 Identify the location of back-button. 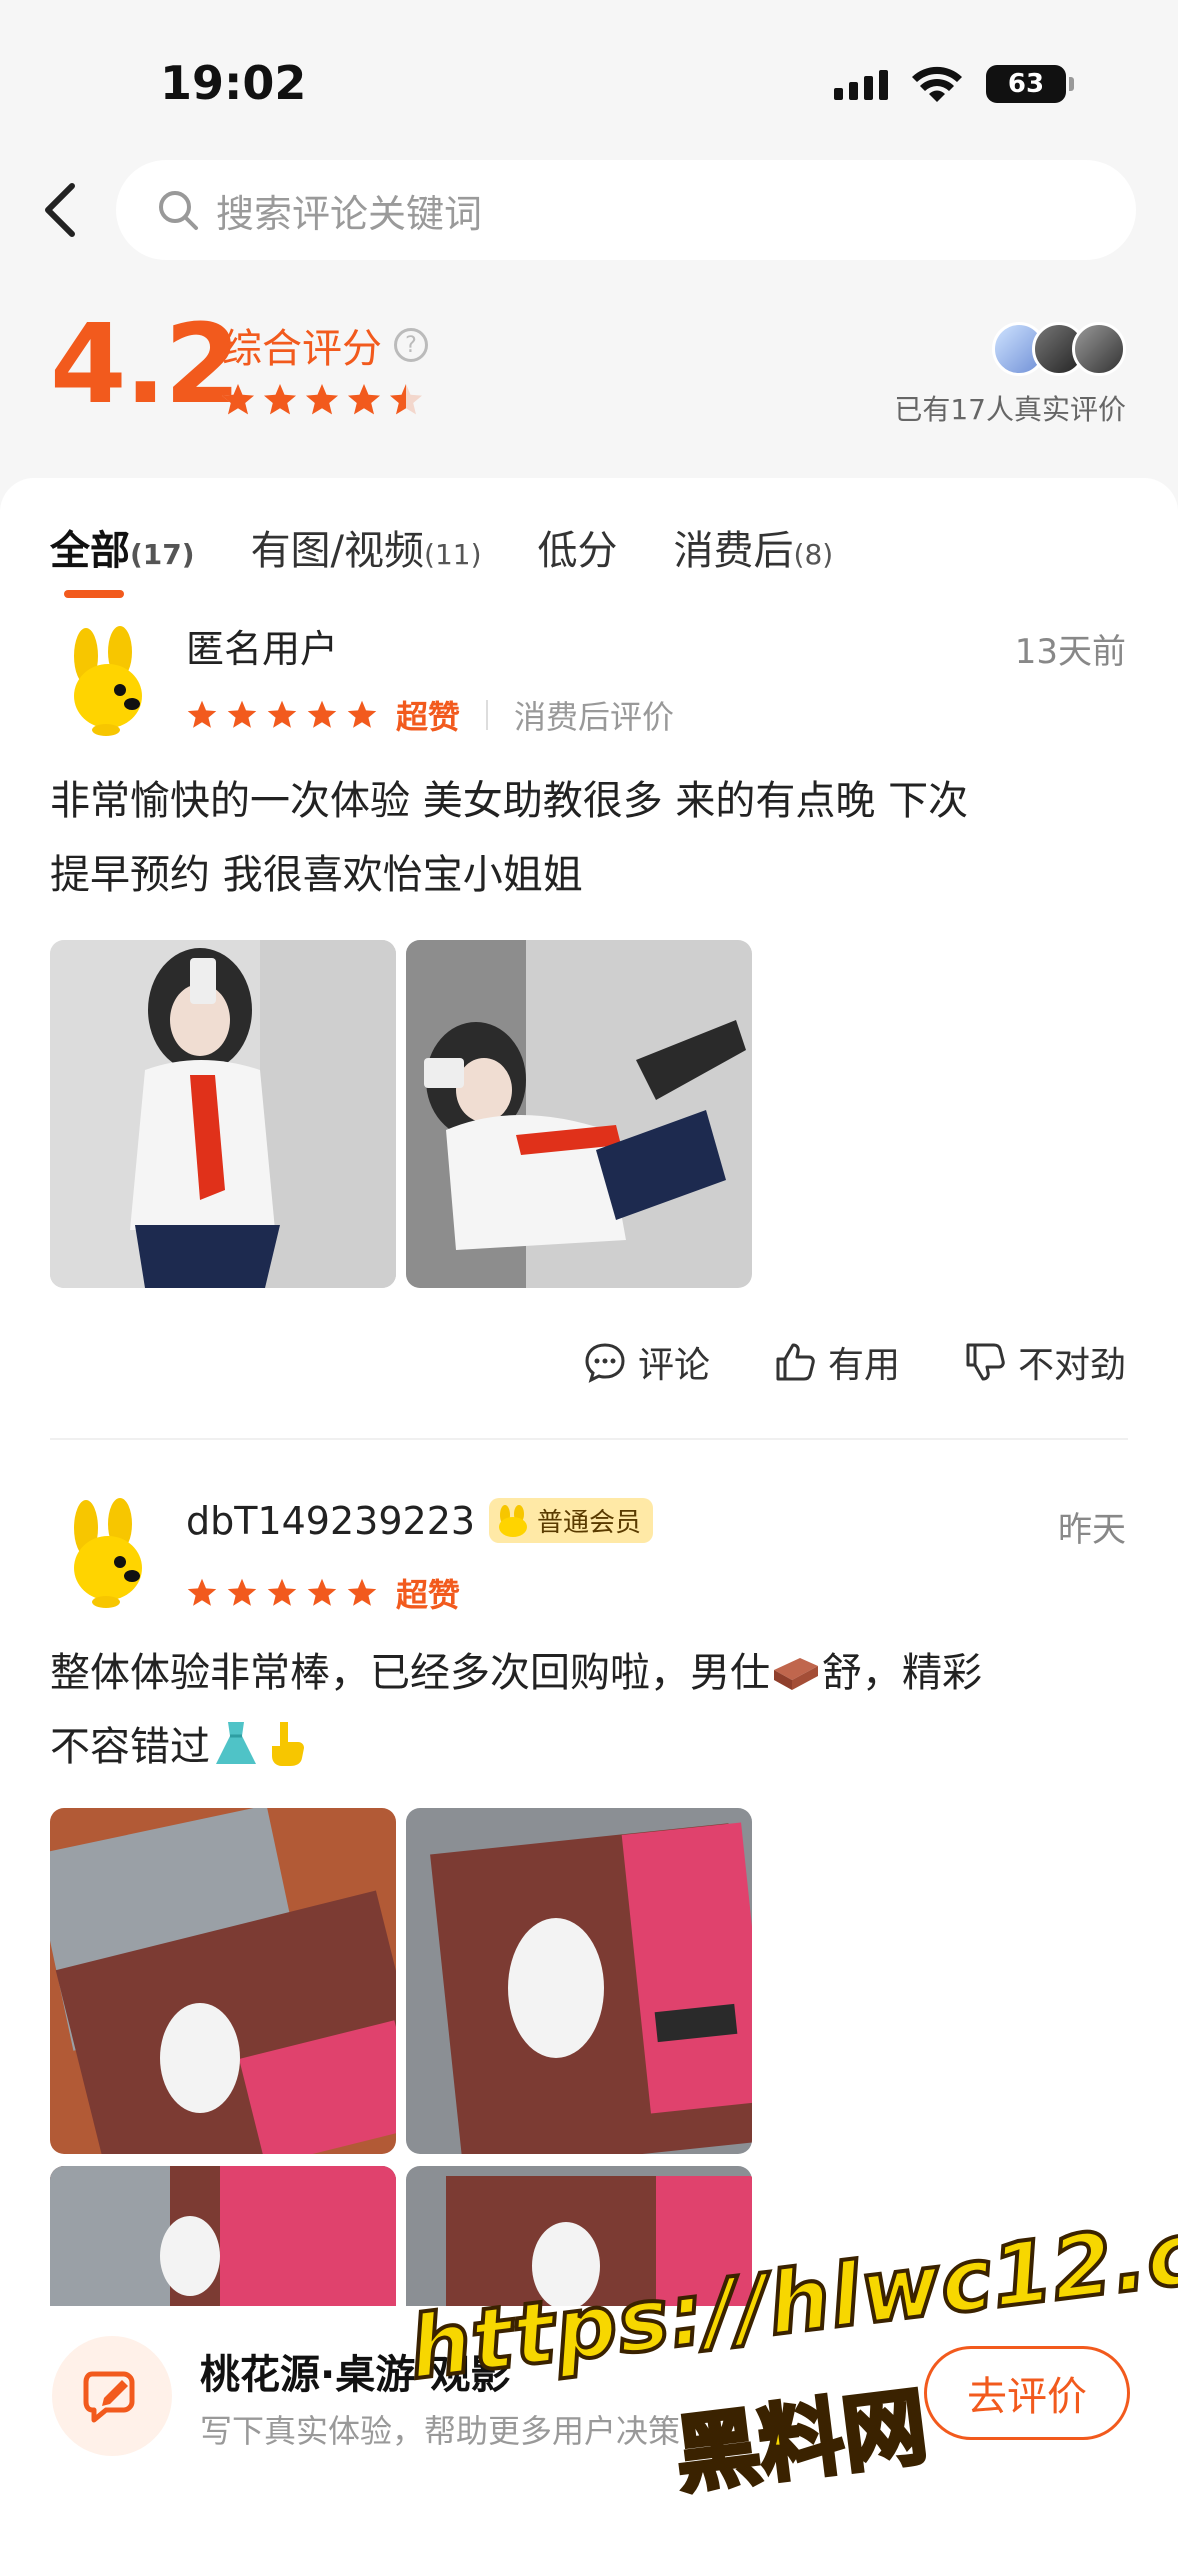
(60, 210).